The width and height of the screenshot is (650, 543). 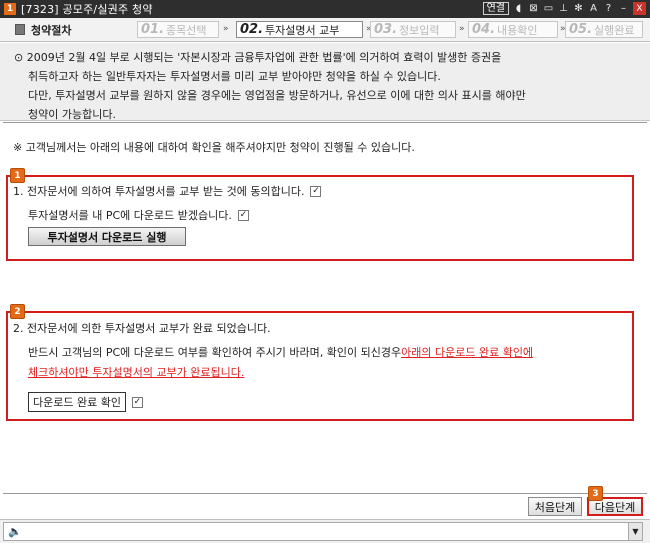 I want to click on window-number-badge: 1, so click(x=10, y=9).